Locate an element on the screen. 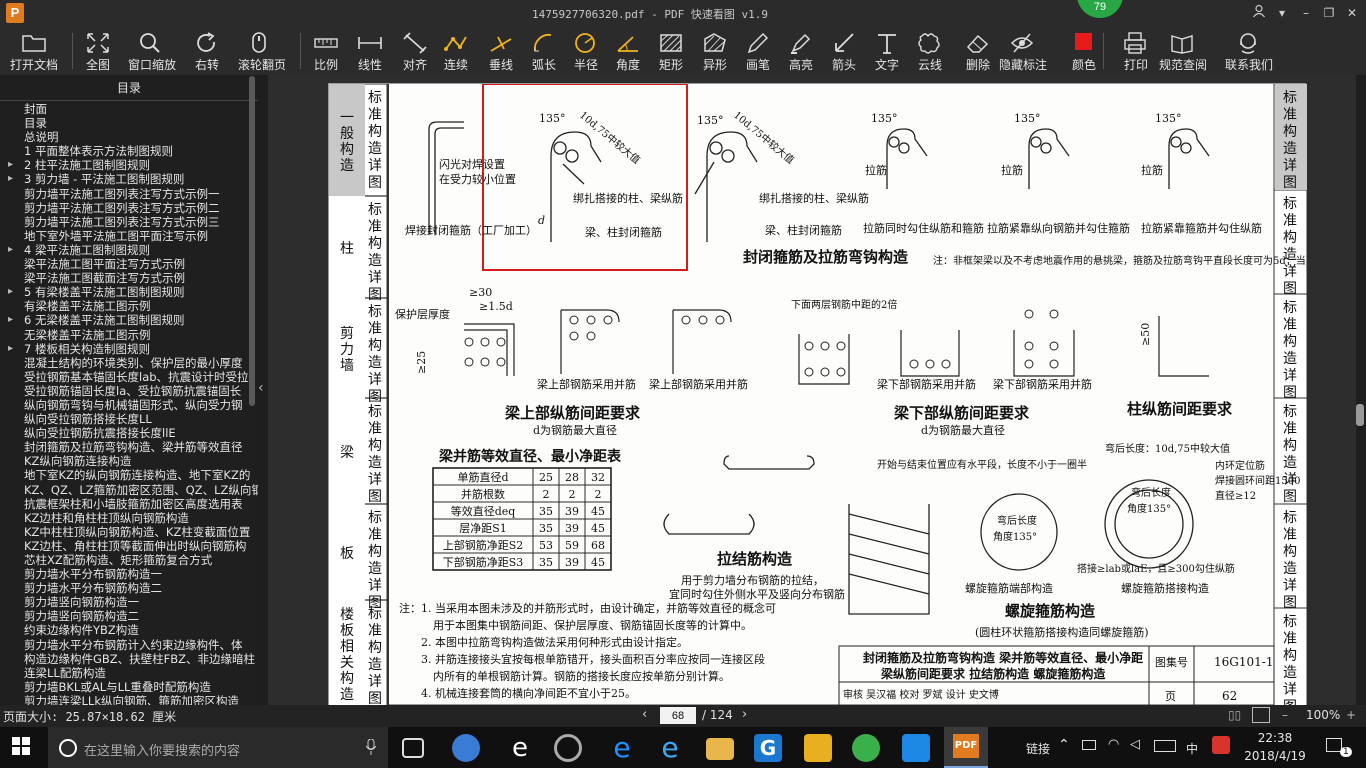  toolbar-pencil-button: 画笔 is located at coordinates (758, 51).